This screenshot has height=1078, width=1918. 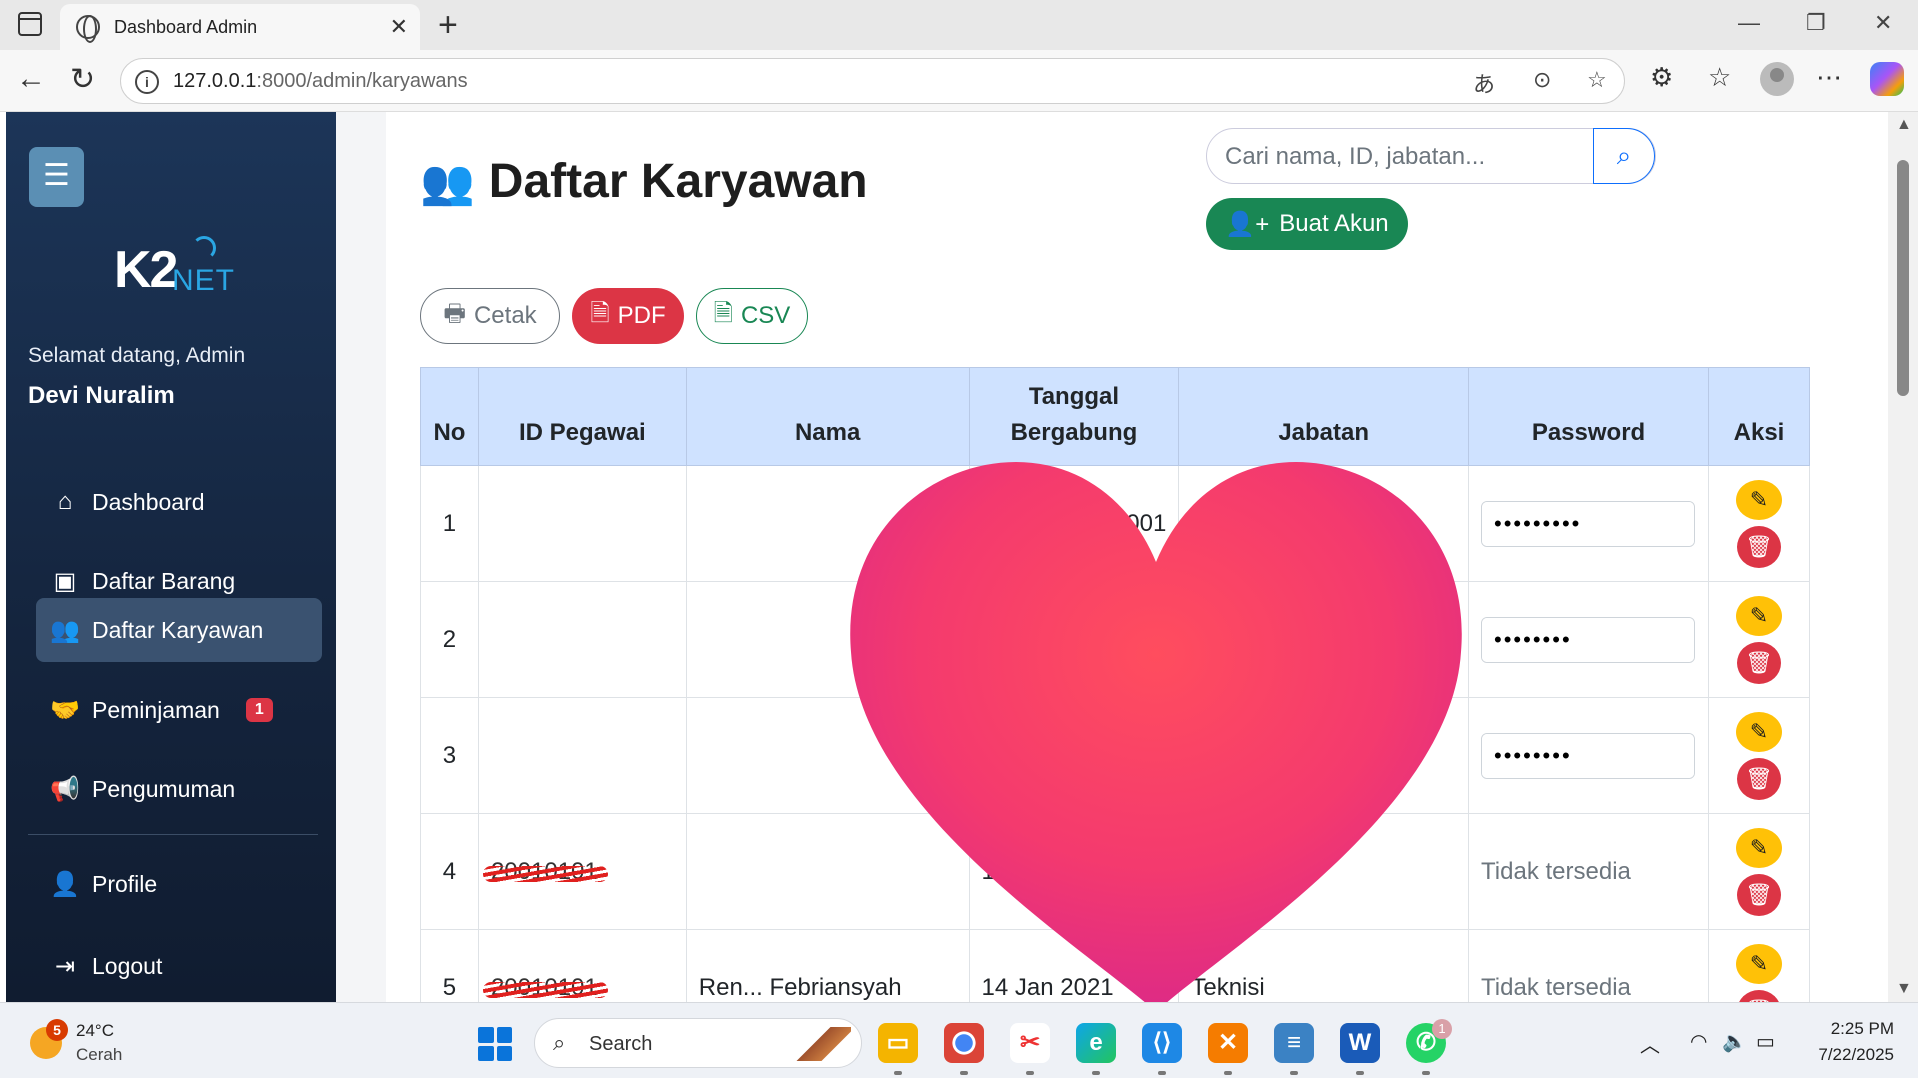 I want to click on show-hidden-icons-icon: ︿, so click(x=1650, y=1043).